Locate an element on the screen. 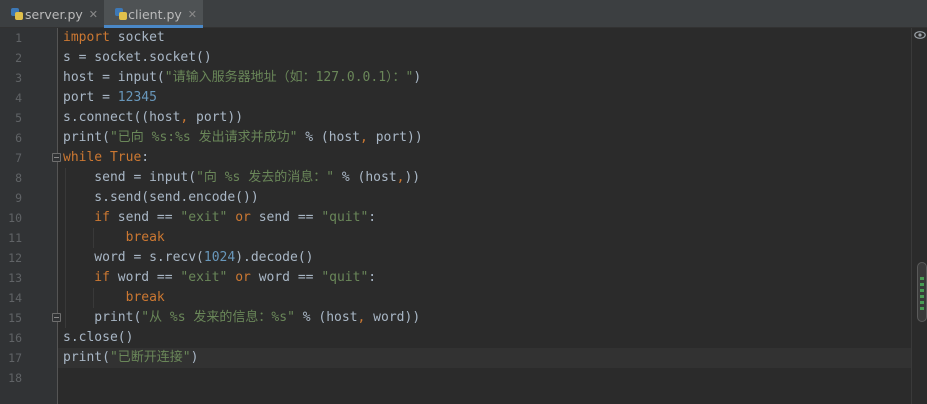  tab-client-py: client.py ✕ is located at coordinates (153, 14).